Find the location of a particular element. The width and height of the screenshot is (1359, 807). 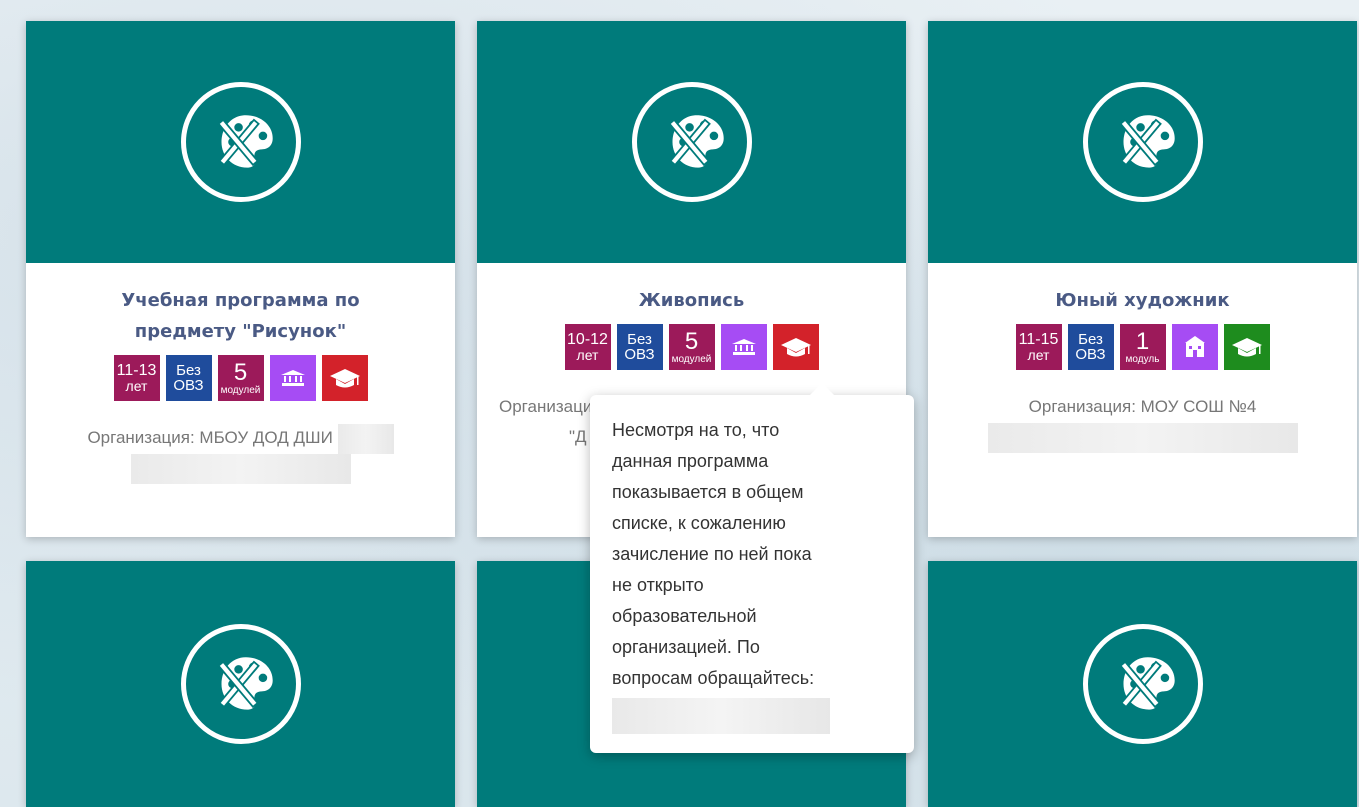

age-badge: 11-13 лет is located at coordinates (136, 378).